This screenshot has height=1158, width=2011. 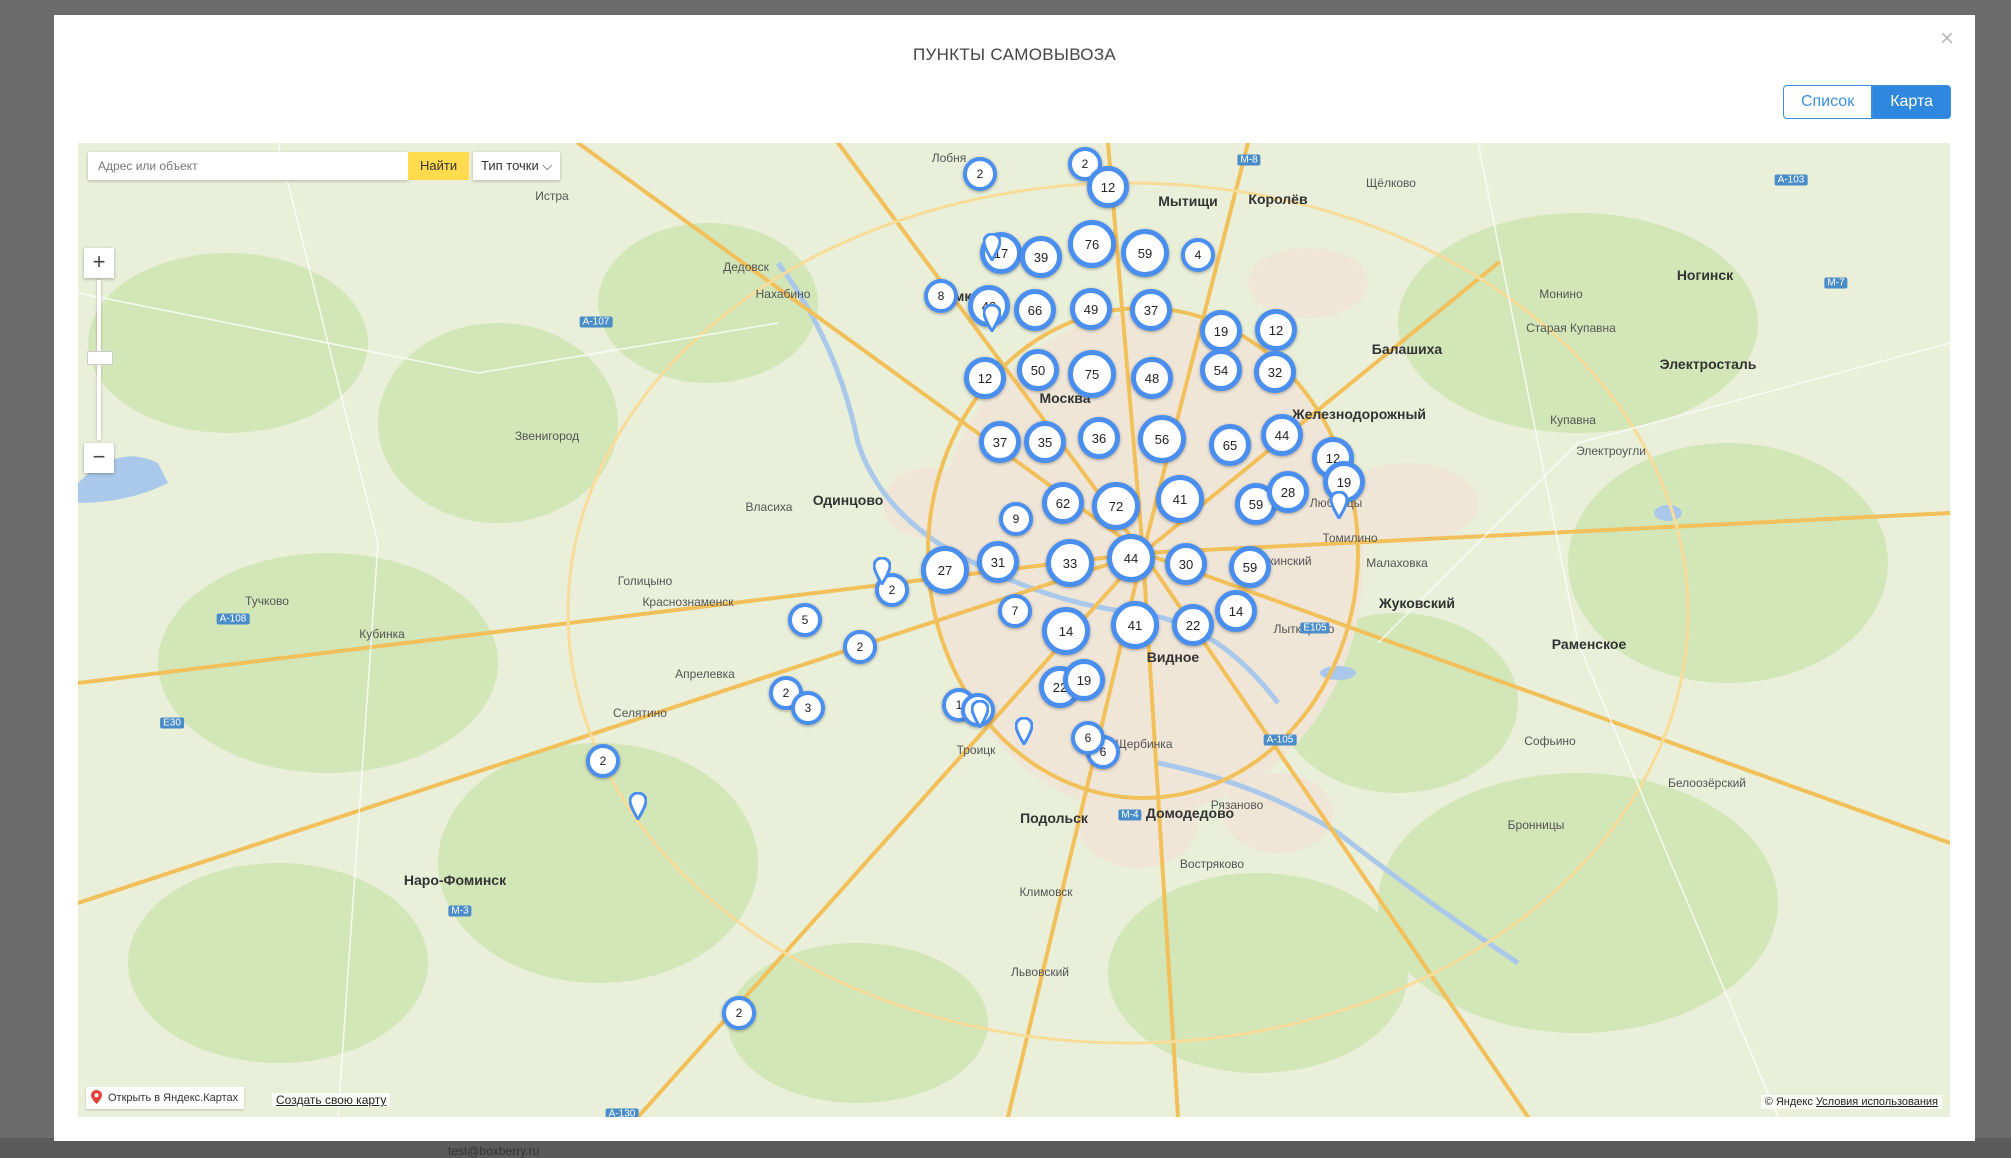 I want to click on find-button: Найти, so click(x=439, y=166).